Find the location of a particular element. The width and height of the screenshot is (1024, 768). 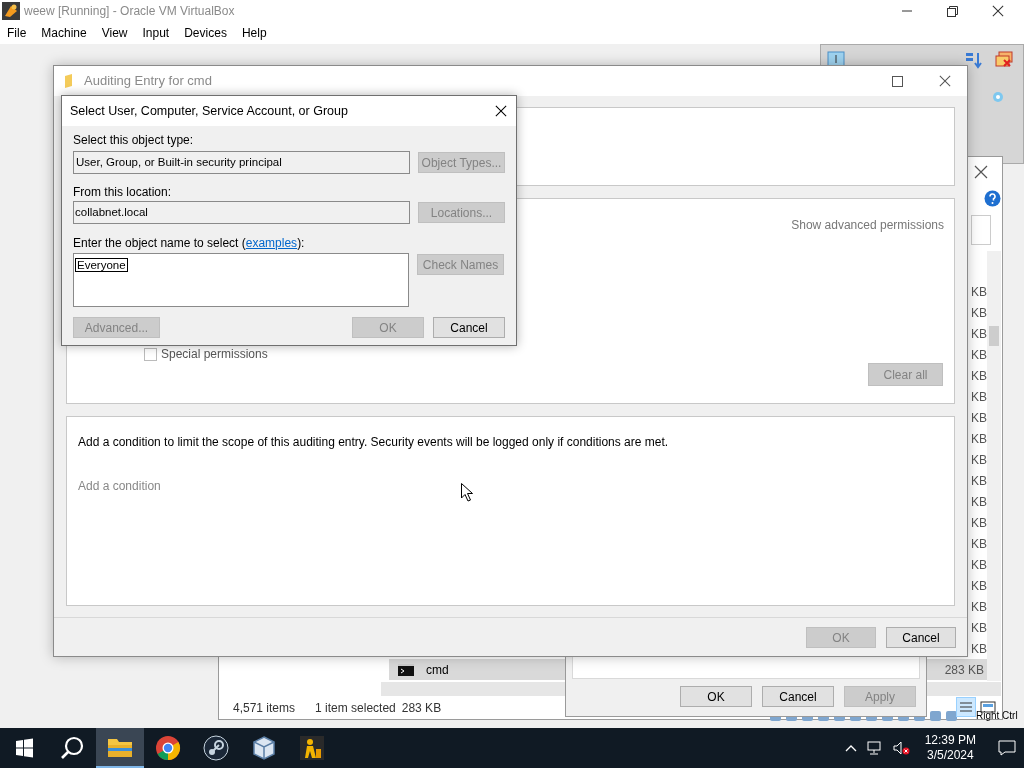

window-title: Auditing Entry for cmd is located at coordinates (148, 81).